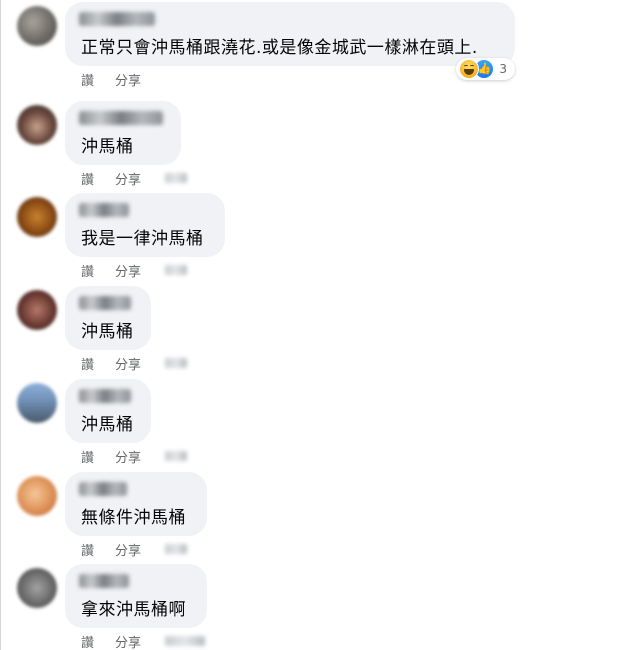 The width and height of the screenshot is (620, 650). I want to click on comment-bubble: 正常只會沖馬桶跟澆花.或是像金城武一樣淋在頭上. 👍 3, so click(290, 41).